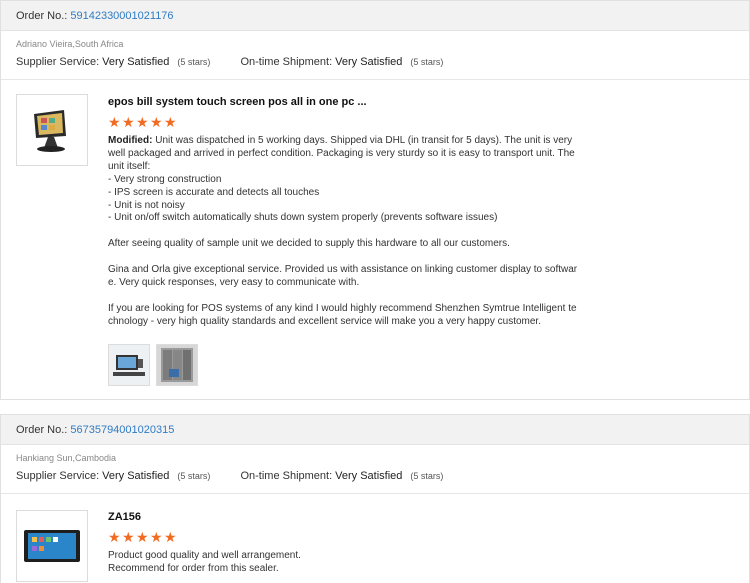 This screenshot has height=583, width=750. Describe the element at coordinates (70, 44) in the screenshot. I see `buyer-name: Adriano Vieira,South Africa` at that location.